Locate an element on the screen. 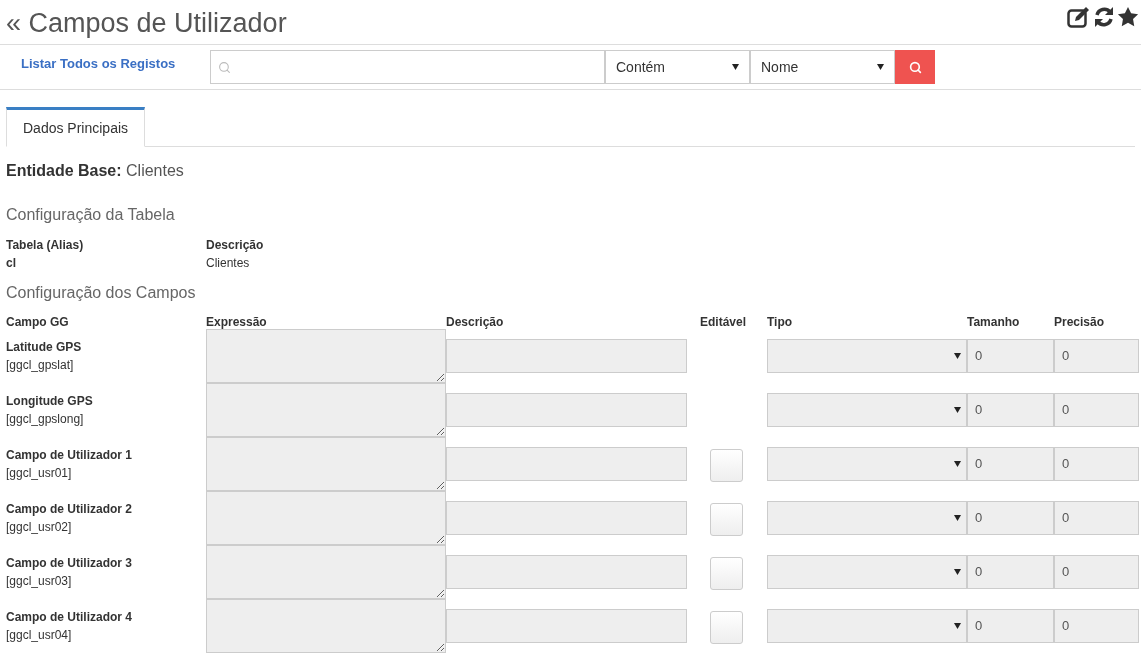 This screenshot has height=654, width=1141. field-code: [ggcl_gpslat] is located at coordinates (40, 365).